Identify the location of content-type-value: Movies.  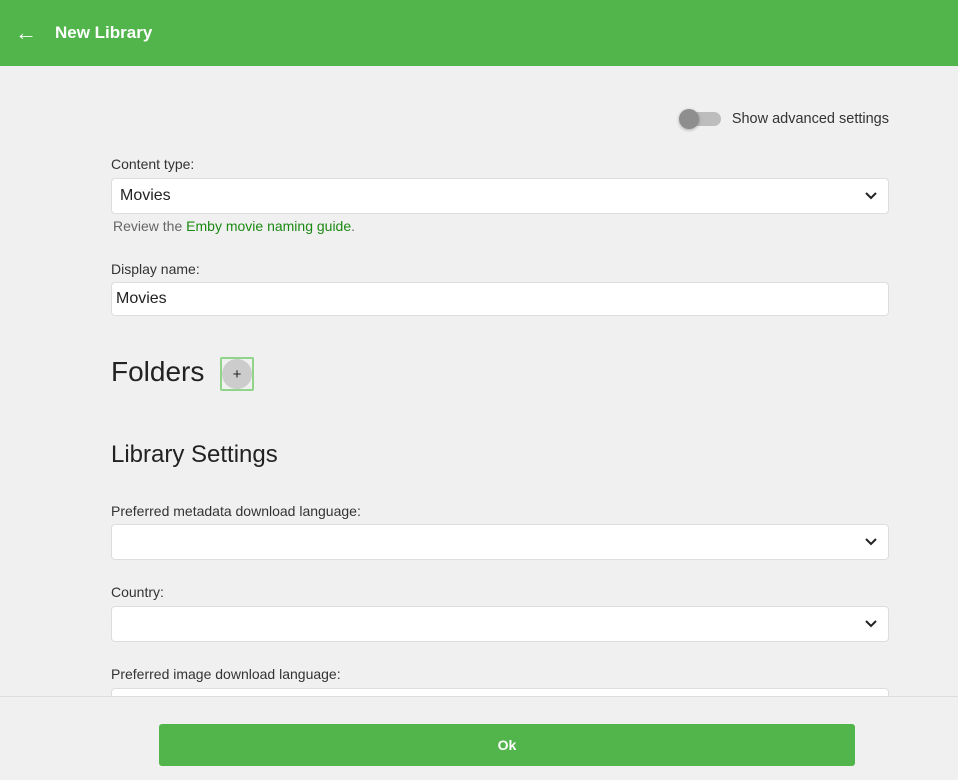
(145, 195).